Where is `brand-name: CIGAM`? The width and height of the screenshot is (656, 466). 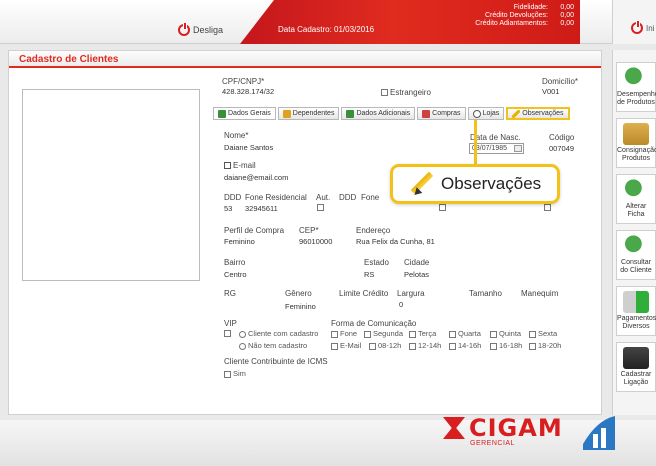 brand-name: CIGAM is located at coordinates (516, 428).